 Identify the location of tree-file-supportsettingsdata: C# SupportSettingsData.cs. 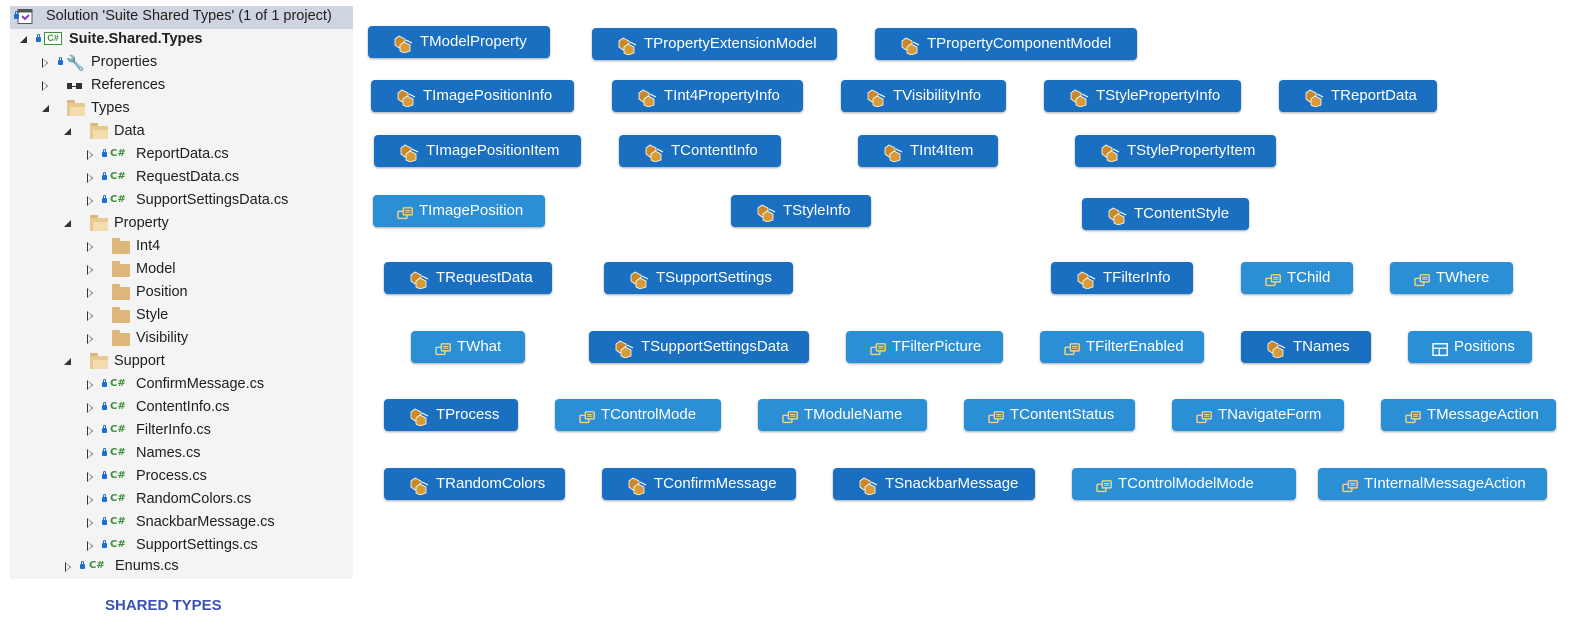
(181, 201).